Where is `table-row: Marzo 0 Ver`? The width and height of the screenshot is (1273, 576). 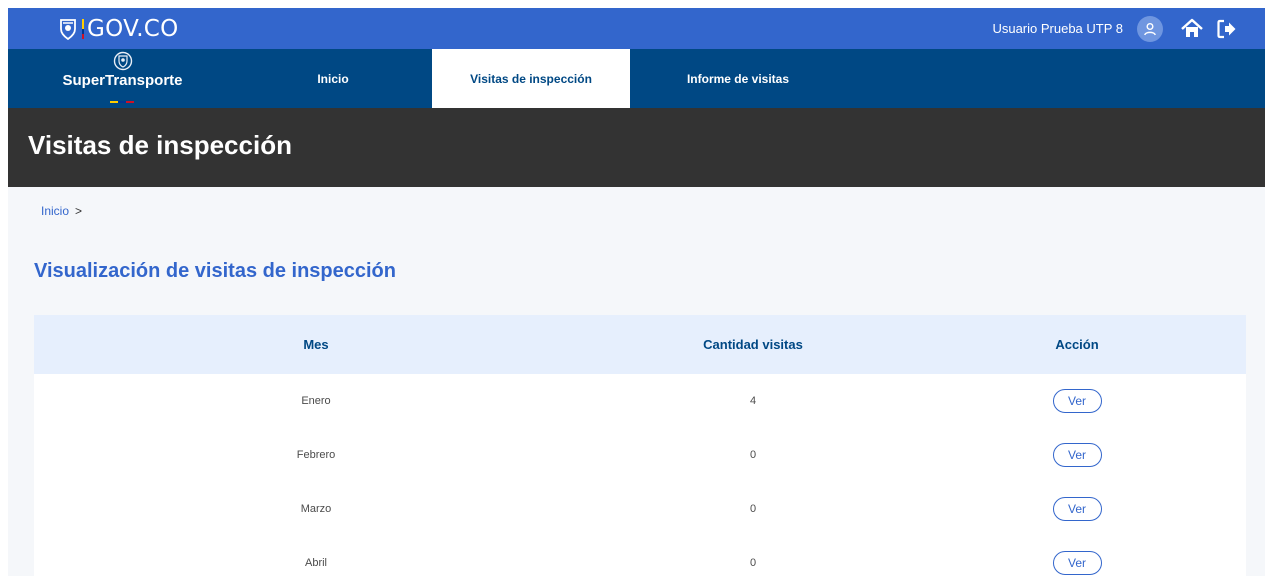
table-row: Marzo 0 Ver is located at coordinates (640, 509).